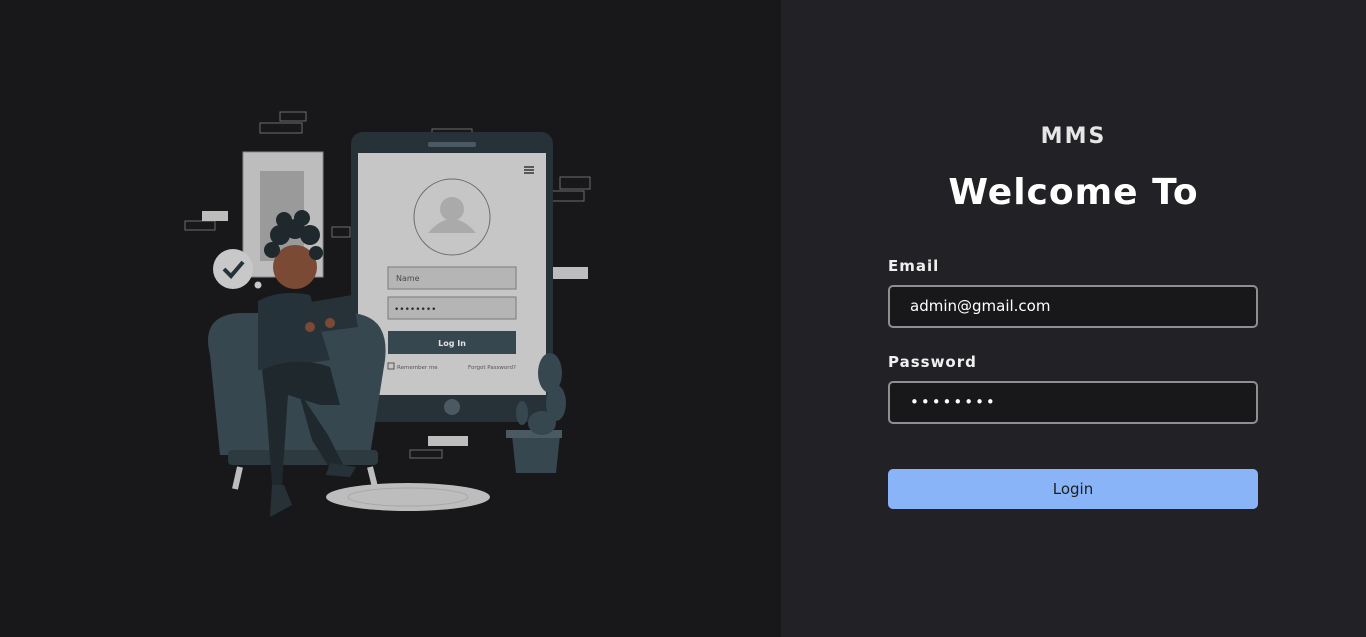 Image resolution: width=1366 pixels, height=637 pixels. Describe the element at coordinates (408, 278) in the screenshot. I see `phone-name-field: Name` at that location.